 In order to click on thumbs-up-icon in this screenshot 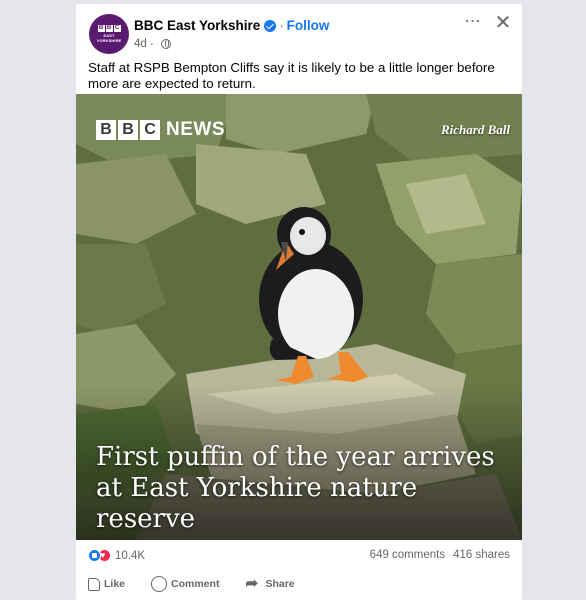, I will do `click(94, 584)`.